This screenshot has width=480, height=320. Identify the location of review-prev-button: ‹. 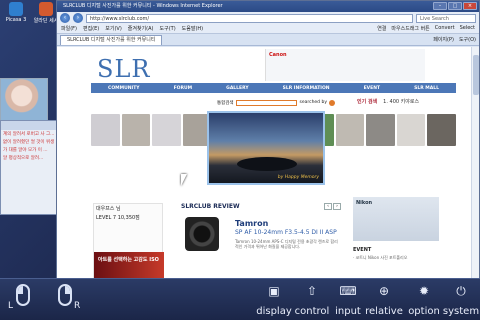
(328, 206).